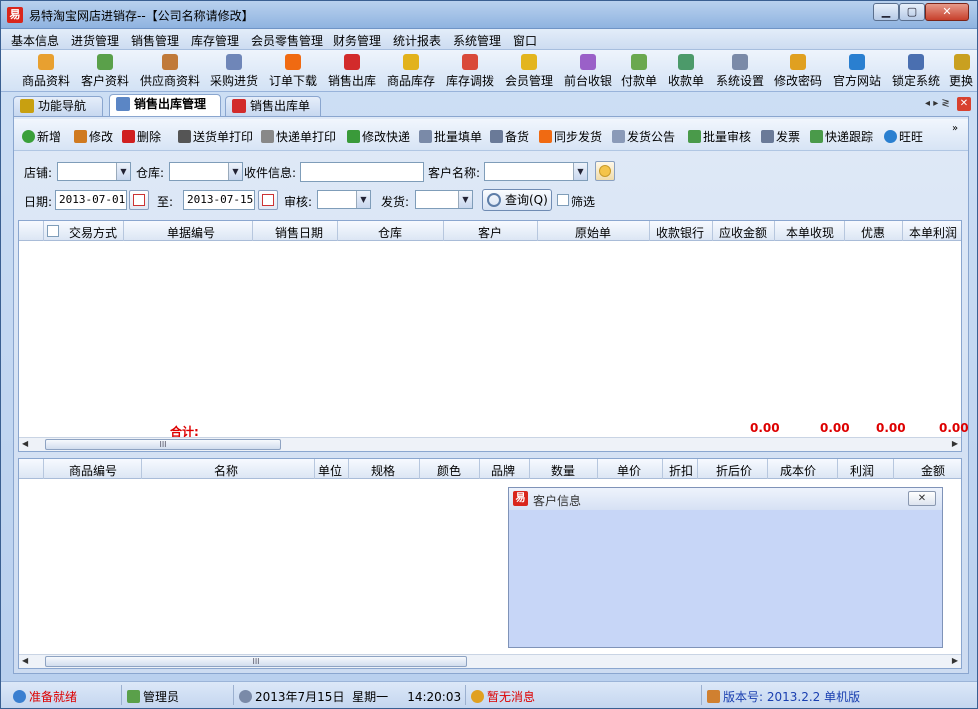 This screenshot has width=978, height=709. I want to click on date-to-input: 2013-07-15, so click(219, 200).